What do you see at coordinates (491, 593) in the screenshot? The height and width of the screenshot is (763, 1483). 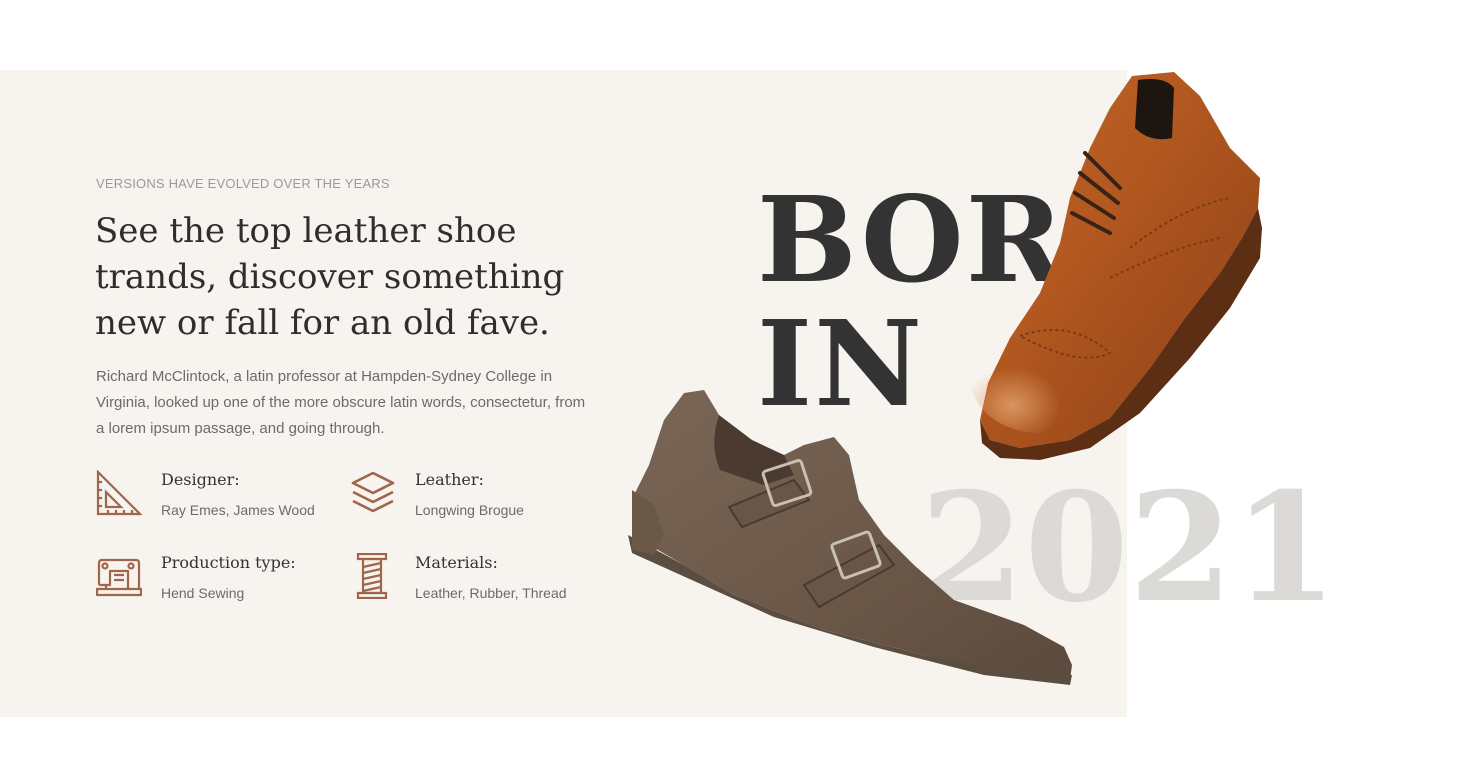 I see `feature-value: Leather, Rubber, Thread` at bounding box center [491, 593].